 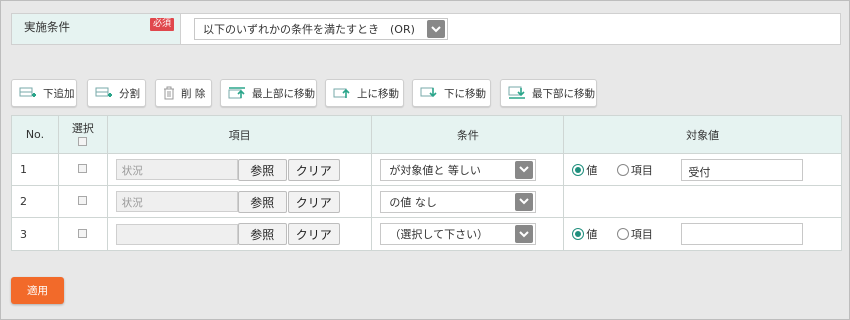 I want to click on table-header-row: No. 選択 項目 条件 対象値, so click(x=426, y=134).